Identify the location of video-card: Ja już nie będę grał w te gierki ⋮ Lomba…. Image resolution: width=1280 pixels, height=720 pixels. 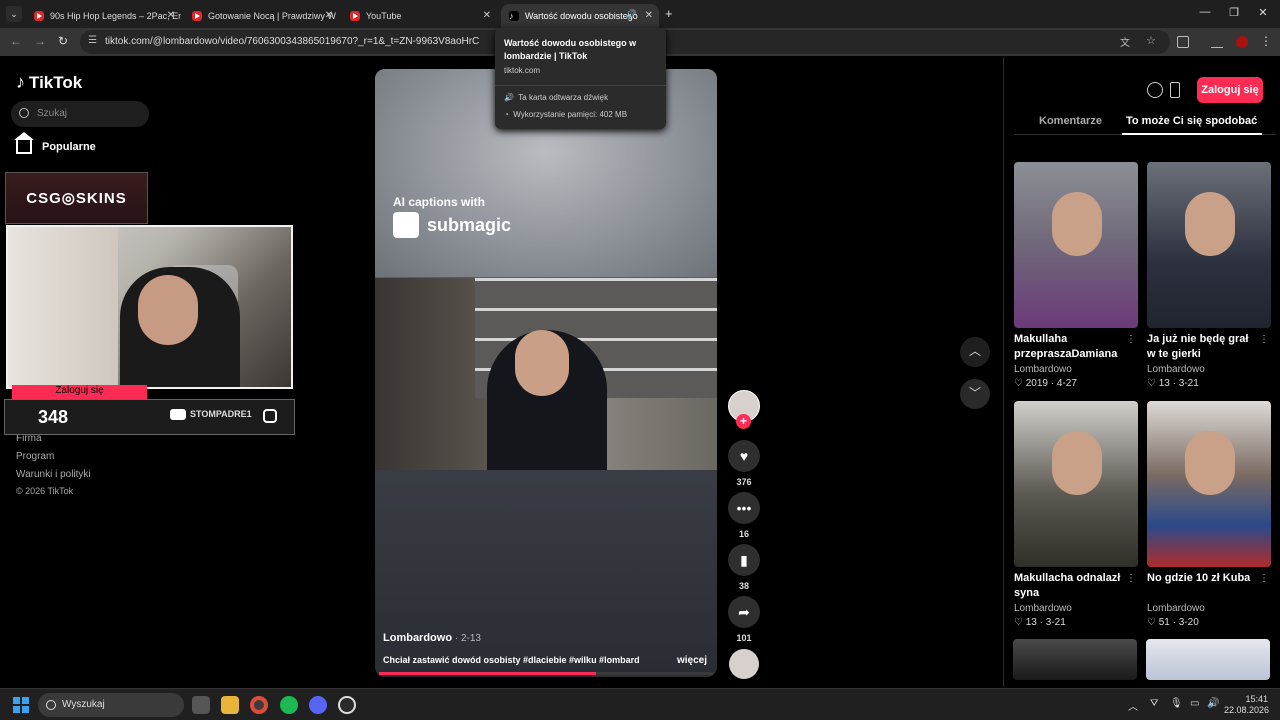
(1209, 275).